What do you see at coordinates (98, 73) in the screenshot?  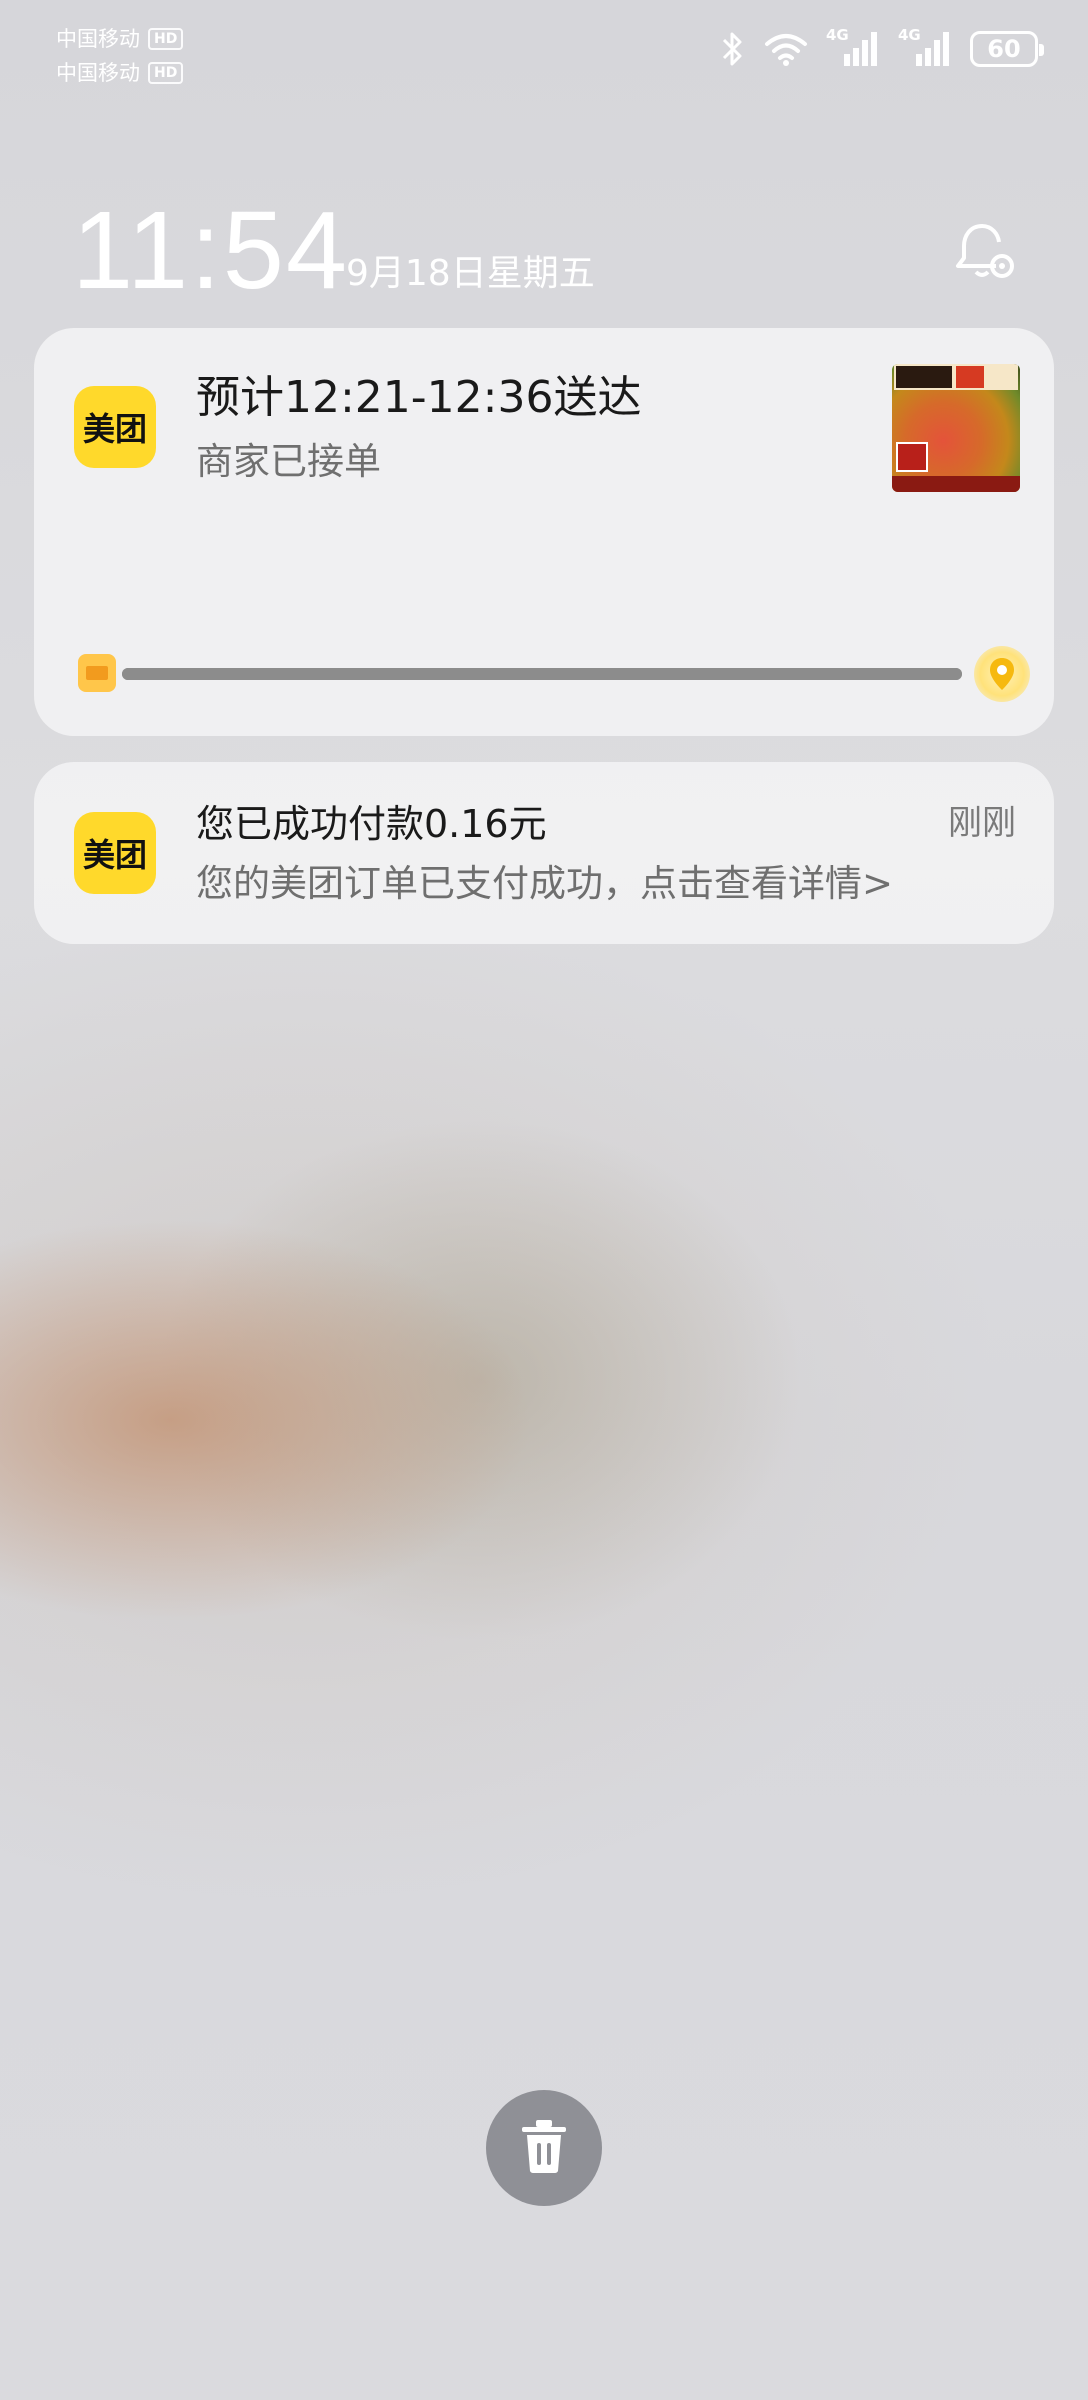 I see `carrier-name-2: 中国移动` at bounding box center [98, 73].